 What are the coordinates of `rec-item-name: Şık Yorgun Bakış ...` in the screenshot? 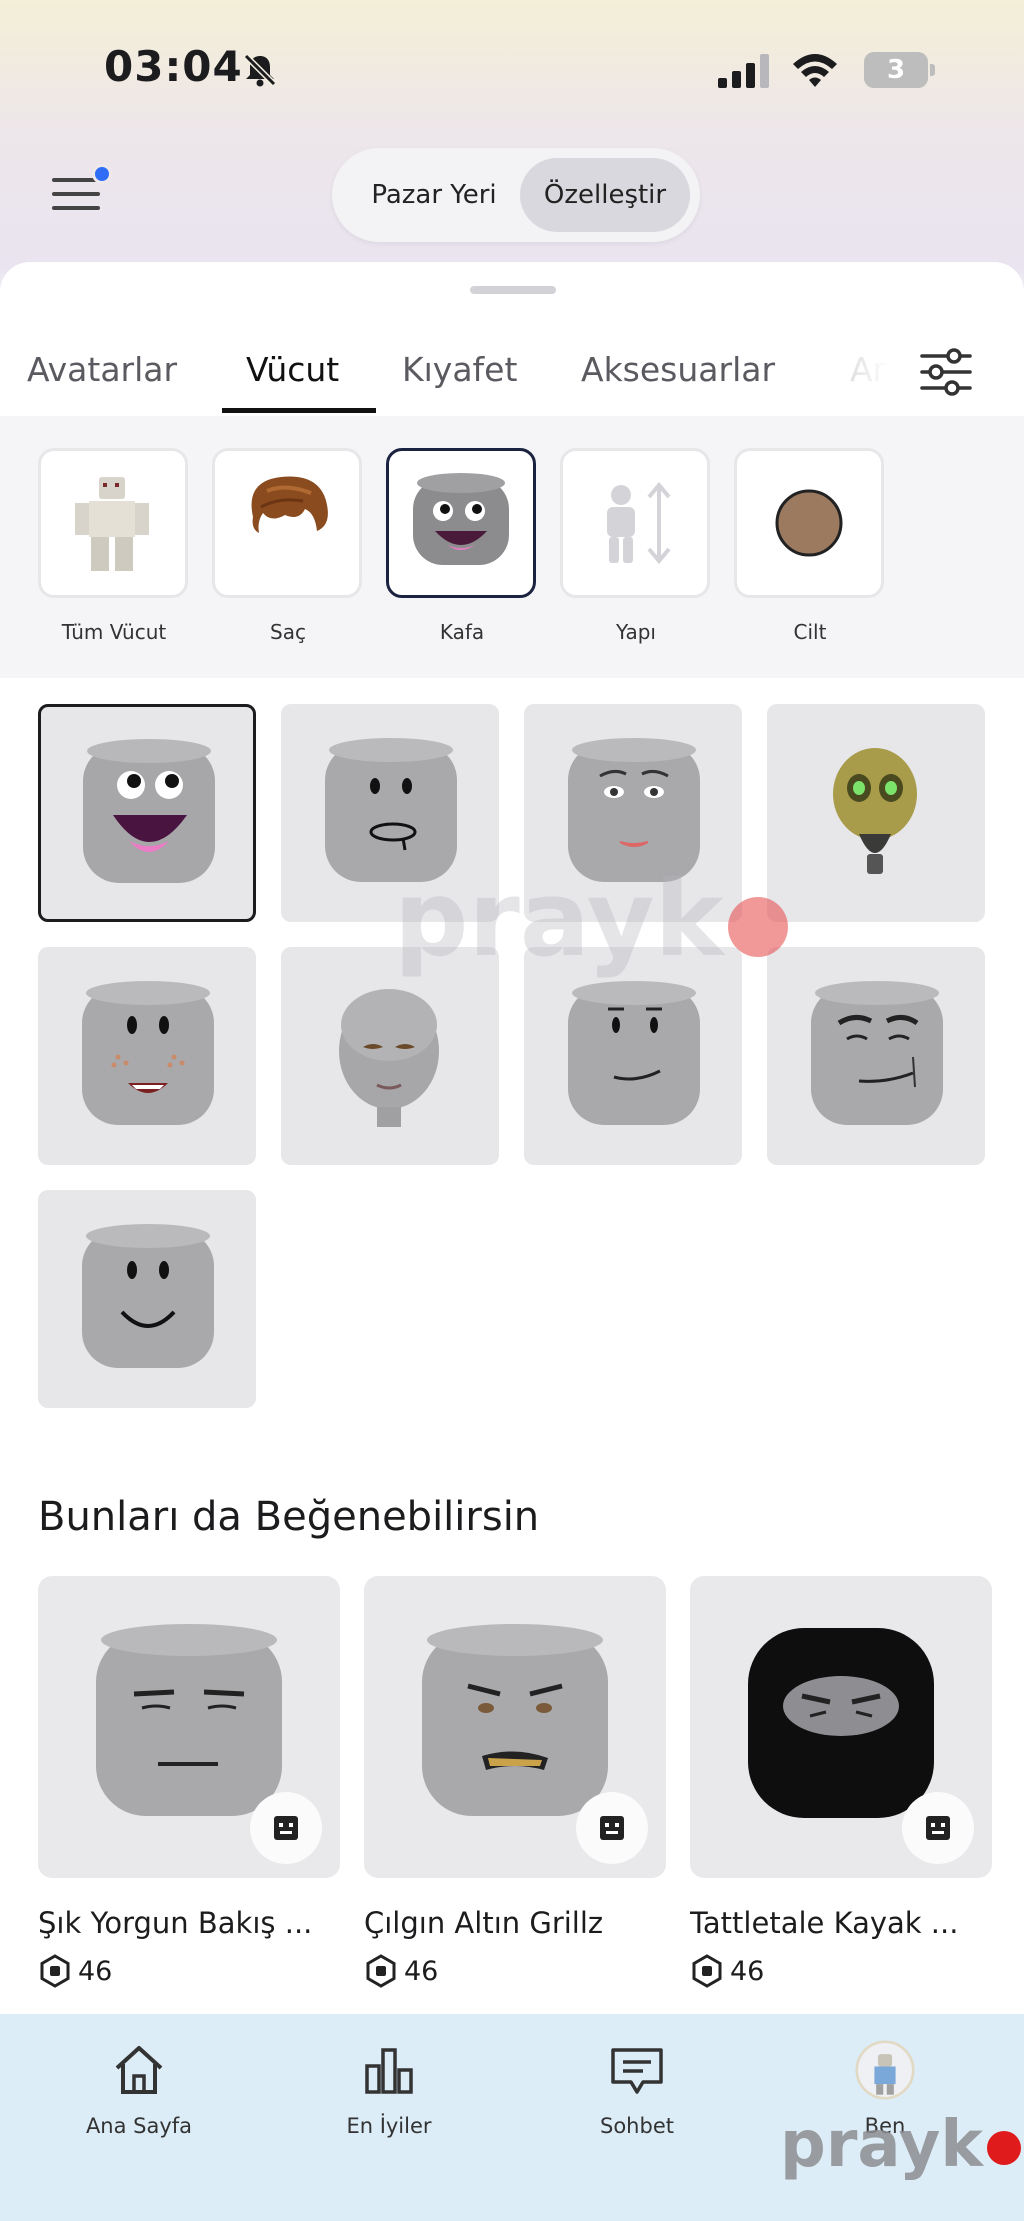 It's located at (175, 1923).